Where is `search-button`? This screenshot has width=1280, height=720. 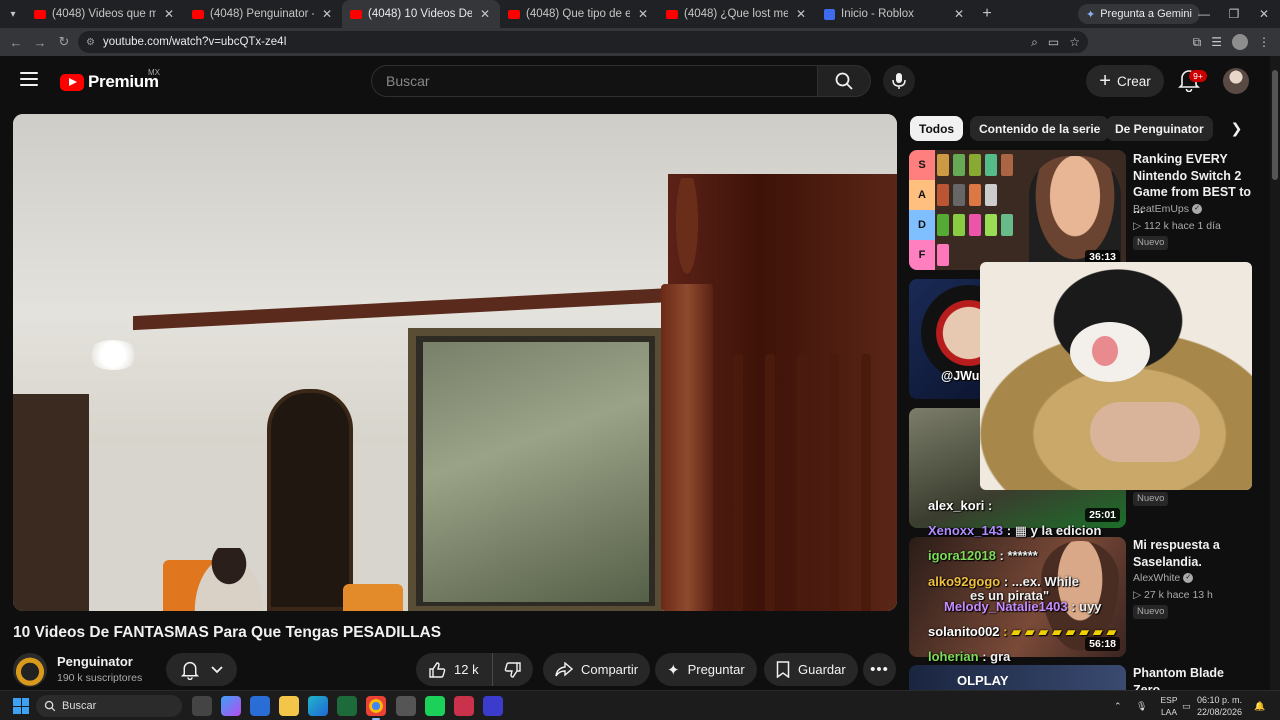 search-button is located at coordinates (844, 81).